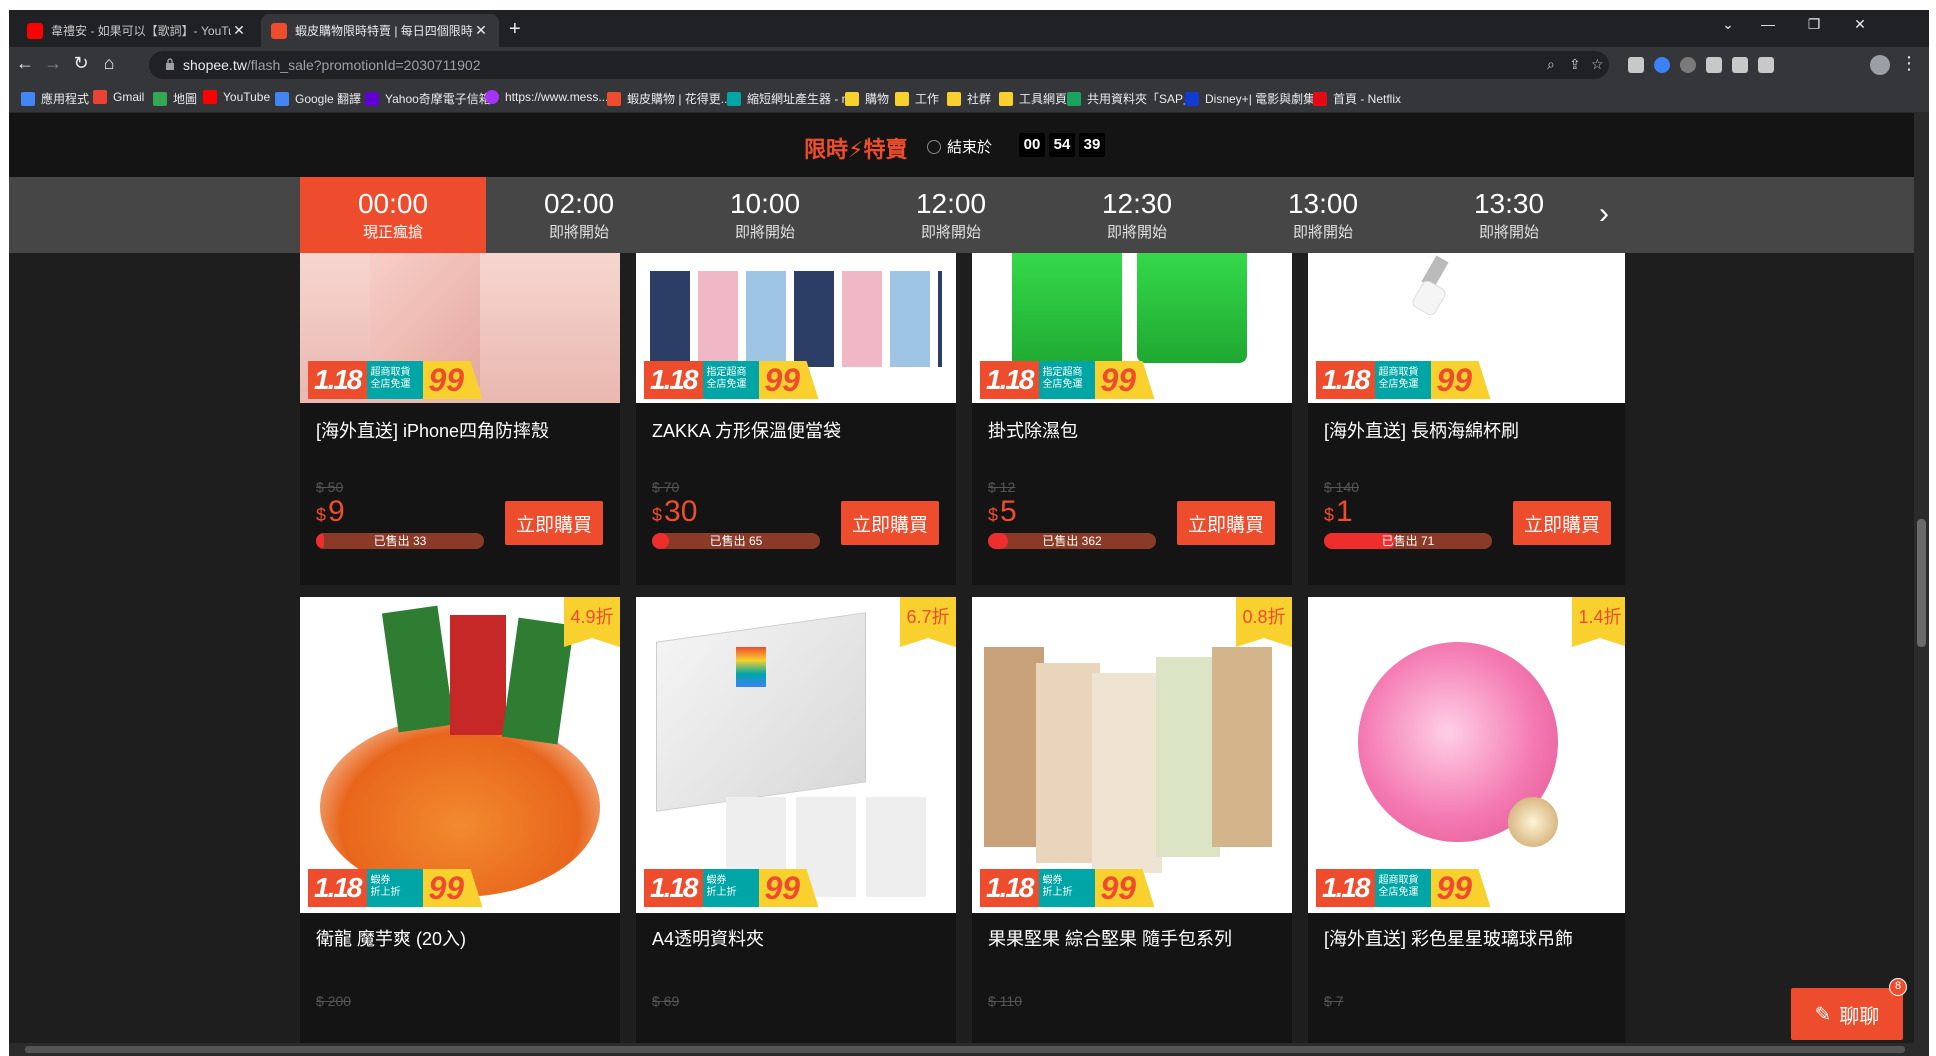  What do you see at coordinates (1597, 64) in the screenshot?
I see `bookmark-star-icon: ☆` at bounding box center [1597, 64].